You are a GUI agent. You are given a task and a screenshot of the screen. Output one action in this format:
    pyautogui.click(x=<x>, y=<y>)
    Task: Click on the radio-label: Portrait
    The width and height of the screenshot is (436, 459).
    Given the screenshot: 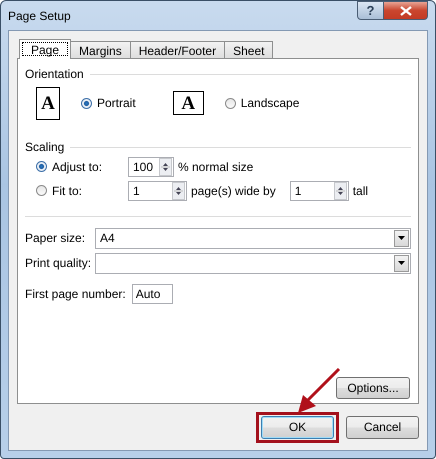 What is the action you would take?
    pyautogui.click(x=116, y=103)
    